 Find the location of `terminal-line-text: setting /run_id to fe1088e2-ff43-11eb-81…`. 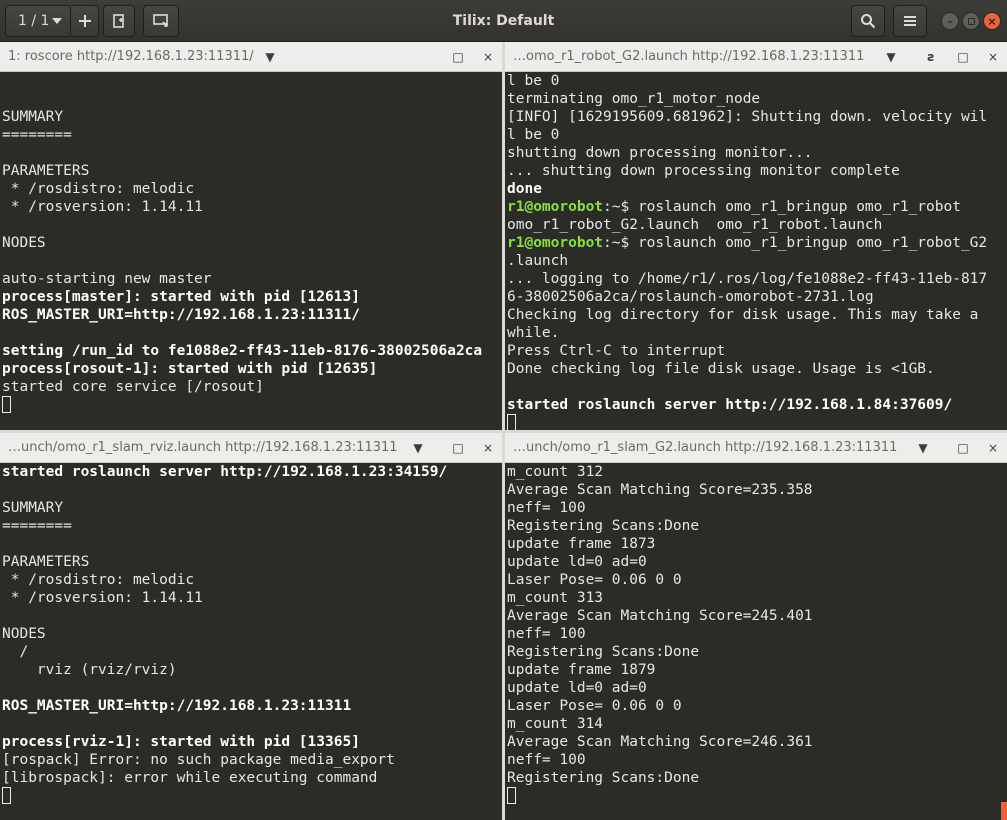

terminal-line-text: setting /run_id to fe1088e2-ff43-11eb-81… is located at coordinates (242, 351).